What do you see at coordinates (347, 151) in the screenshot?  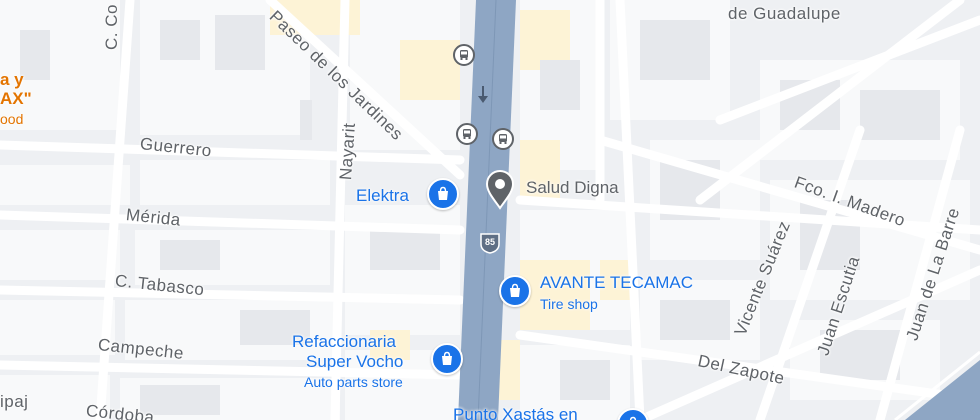 I see `street-label-nayarit: Nayarit` at bounding box center [347, 151].